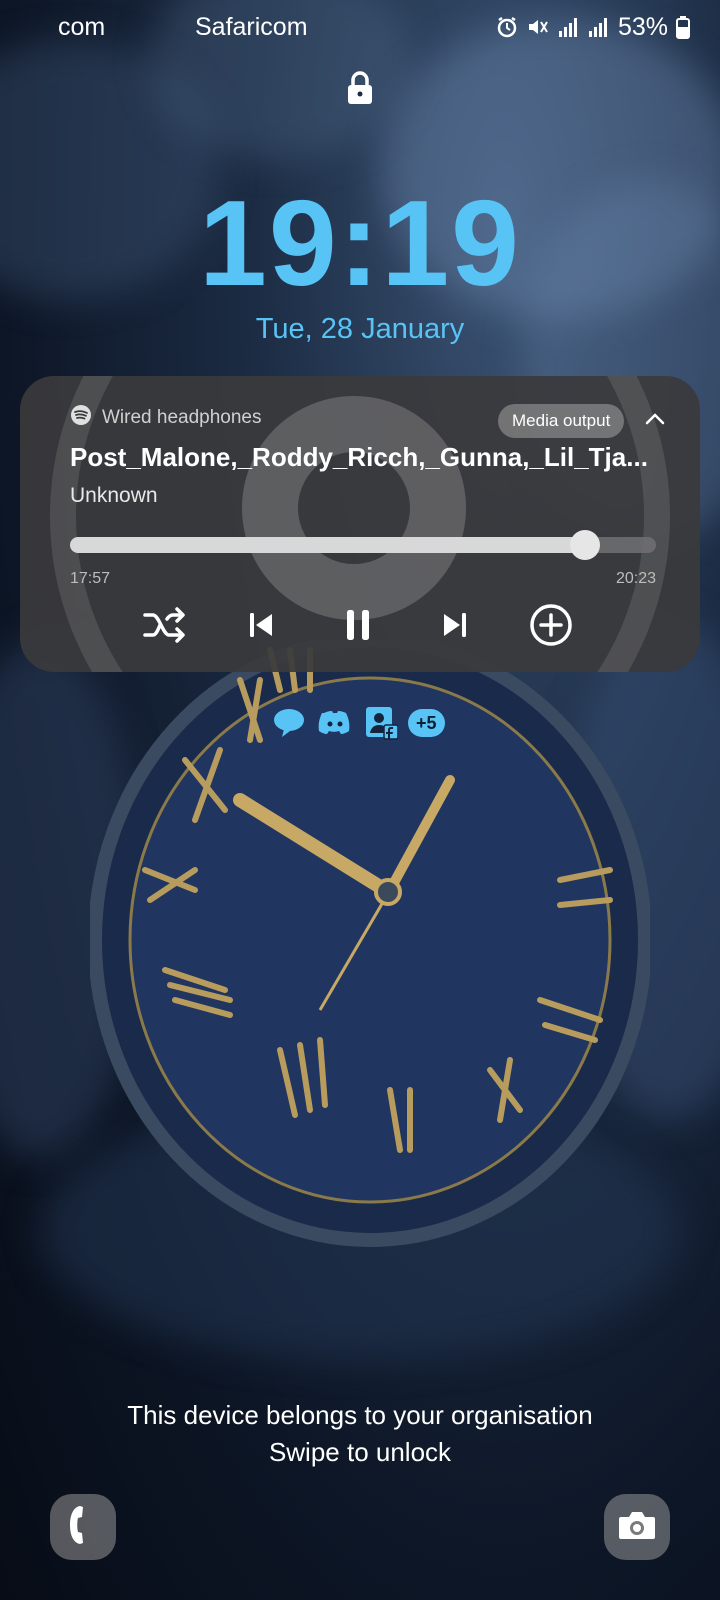 The height and width of the screenshot is (1600, 720). I want to click on facebook-contacts-icon, so click(381, 723).